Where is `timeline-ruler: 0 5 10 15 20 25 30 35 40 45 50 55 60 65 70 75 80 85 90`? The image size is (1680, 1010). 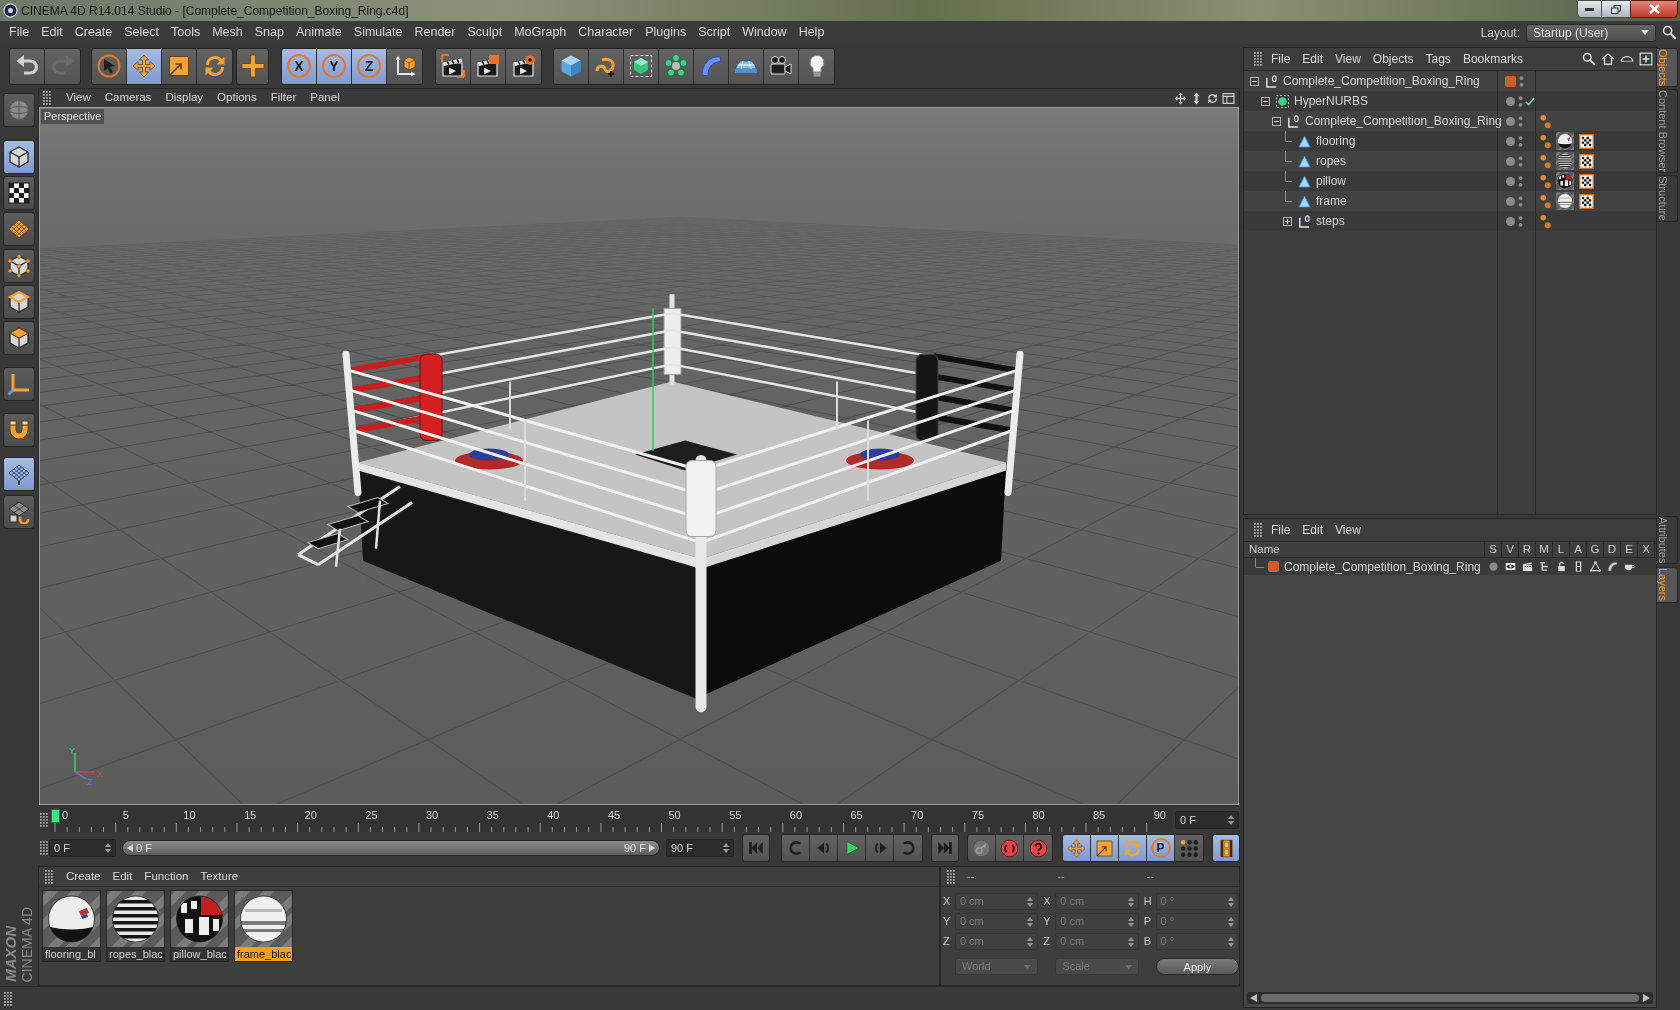 timeline-ruler: 0 5 10 15 20 25 30 35 40 45 50 55 60 65 70 75 80 85 90 is located at coordinates (611, 820).